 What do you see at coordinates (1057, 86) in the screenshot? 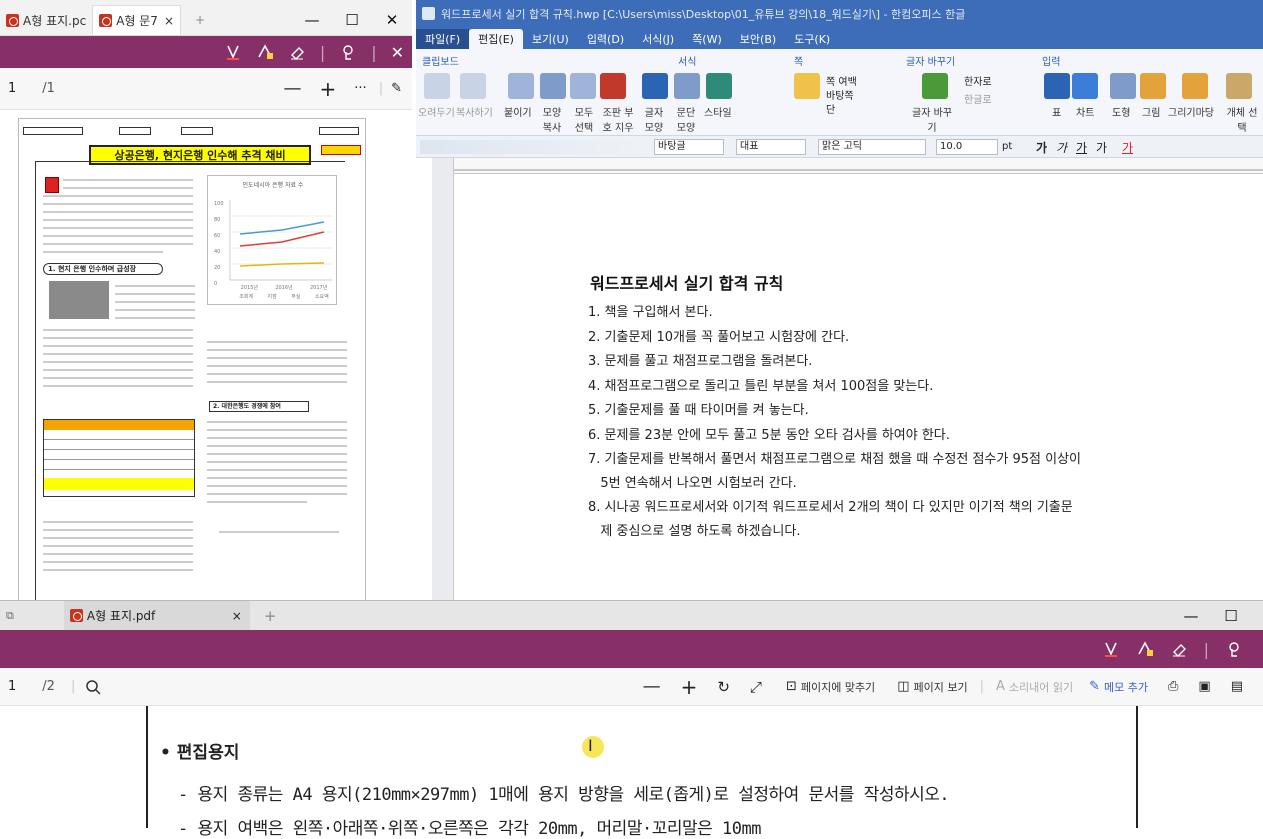
I see `table-icon` at bounding box center [1057, 86].